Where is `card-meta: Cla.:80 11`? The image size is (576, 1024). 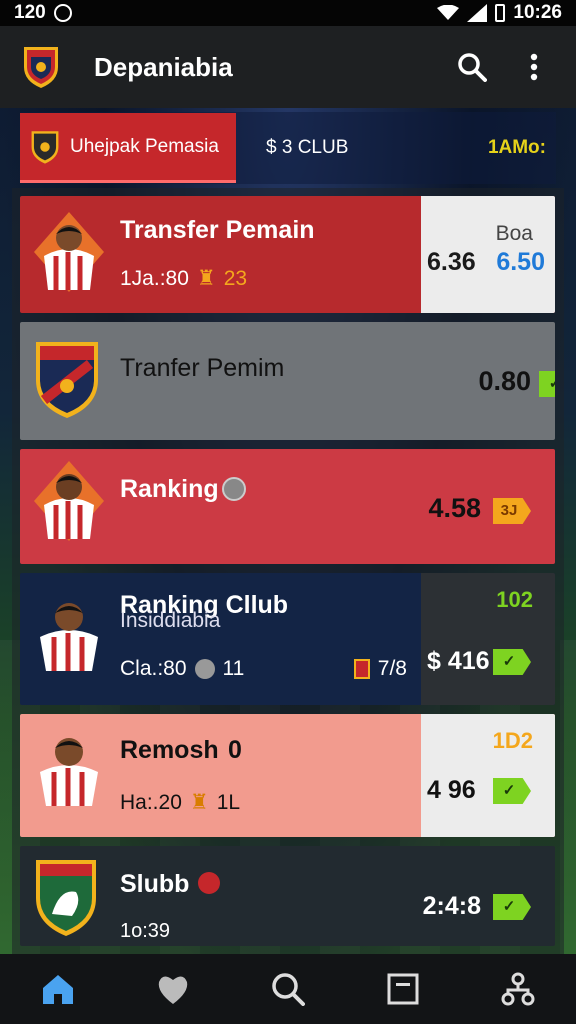 card-meta: Cla.:80 11 is located at coordinates (182, 669).